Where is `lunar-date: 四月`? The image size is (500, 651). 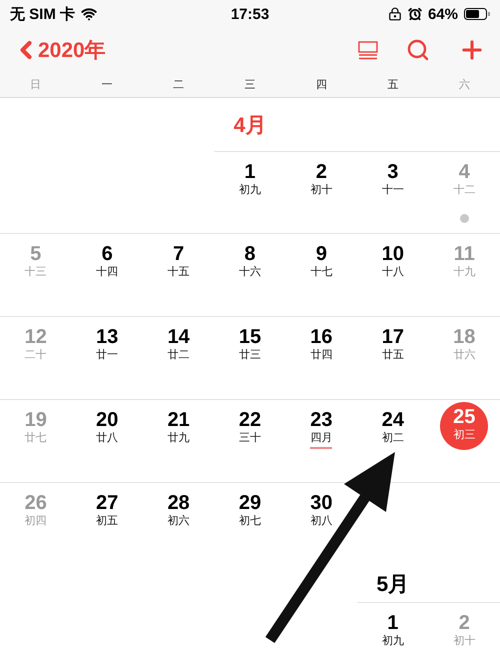 lunar-date: 四月 is located at coordinates (321, 440).